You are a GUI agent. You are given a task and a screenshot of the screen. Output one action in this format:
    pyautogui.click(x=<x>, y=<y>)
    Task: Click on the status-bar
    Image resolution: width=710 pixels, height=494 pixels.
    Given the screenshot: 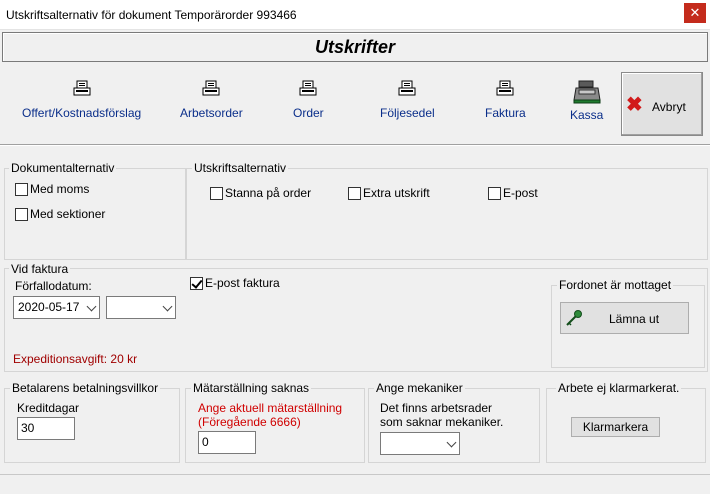 What is the action you would take?
    pyautogui.click(x=355, y=484)
    